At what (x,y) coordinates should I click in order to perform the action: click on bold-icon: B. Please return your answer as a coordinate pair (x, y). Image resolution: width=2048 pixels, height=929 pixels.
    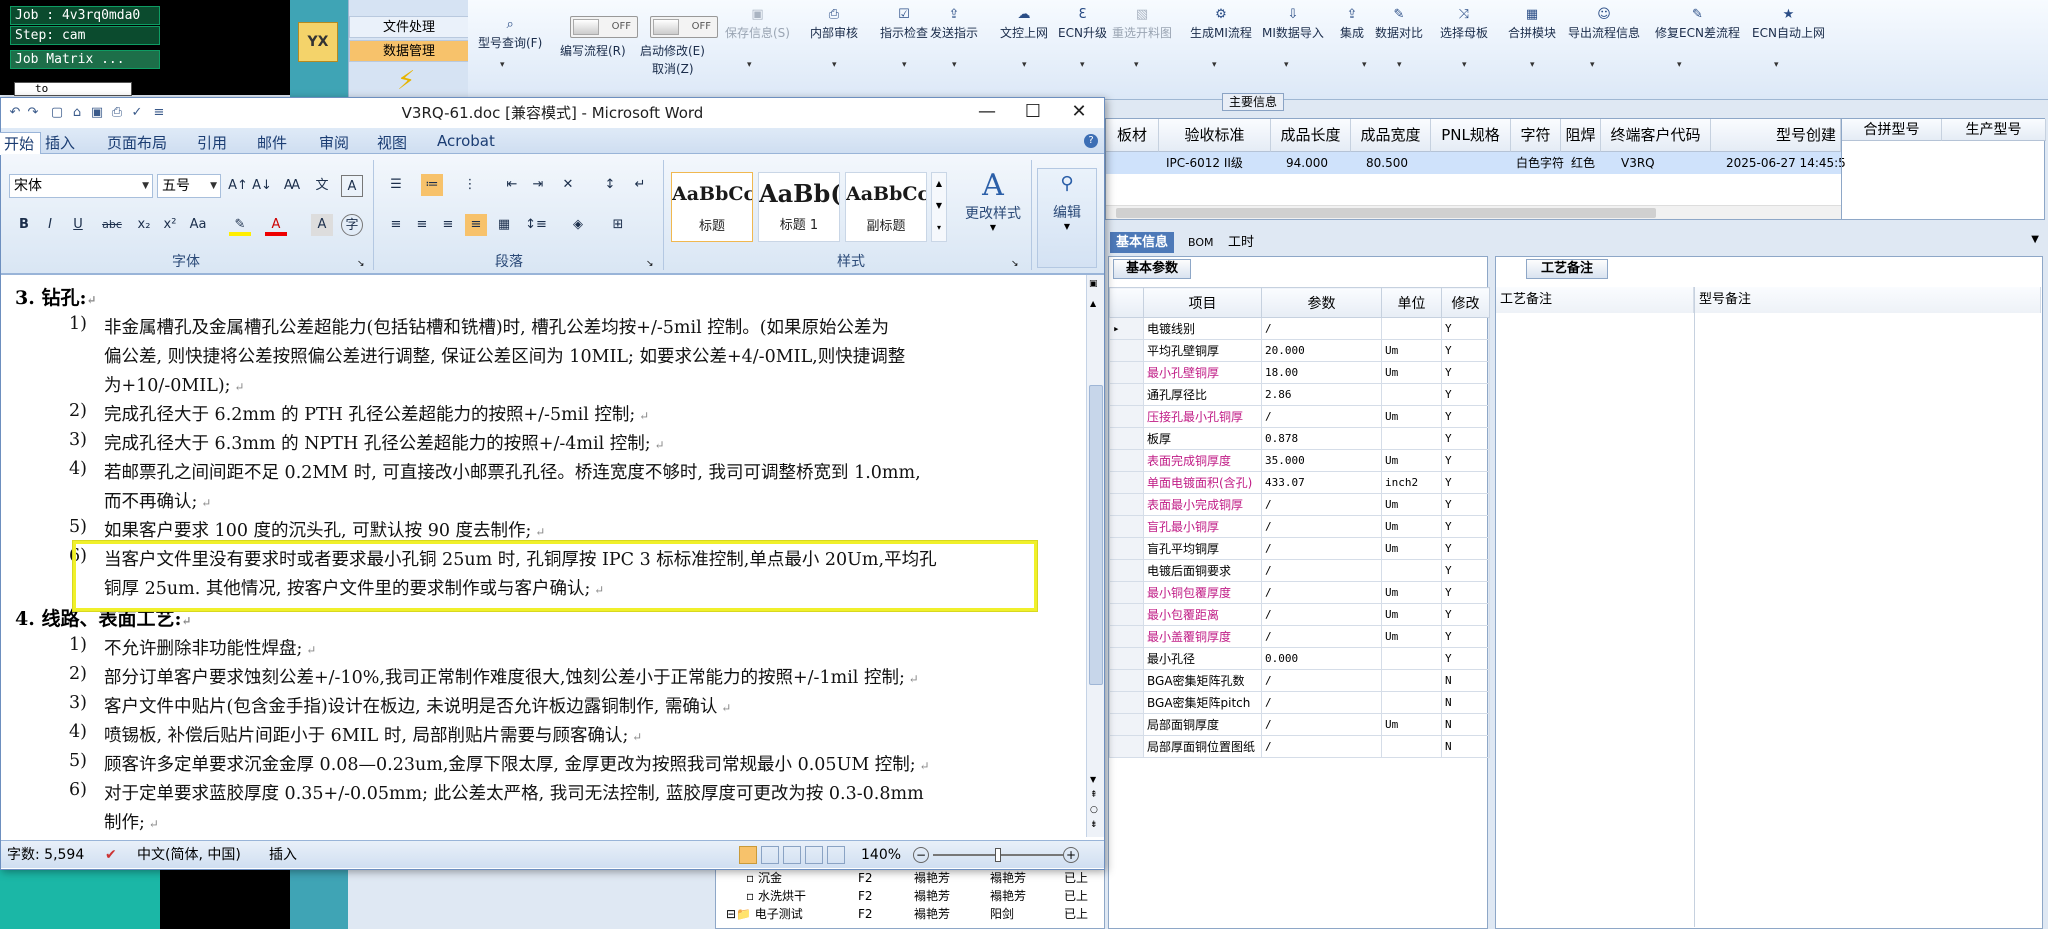
    Looking at the image, I should click on (24, 225).